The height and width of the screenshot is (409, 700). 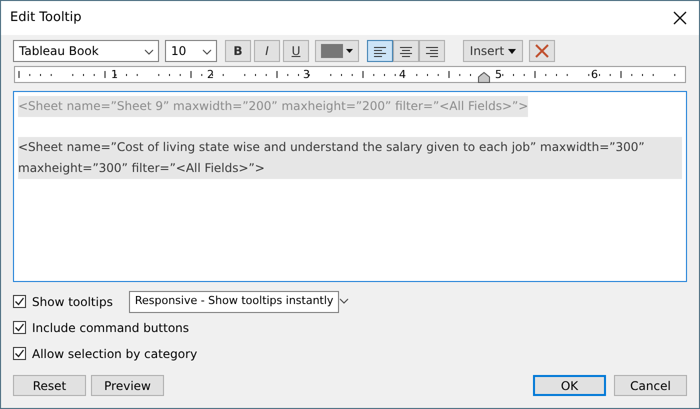 I want to click on ruler-number: 5, so click(x=498, y=74).